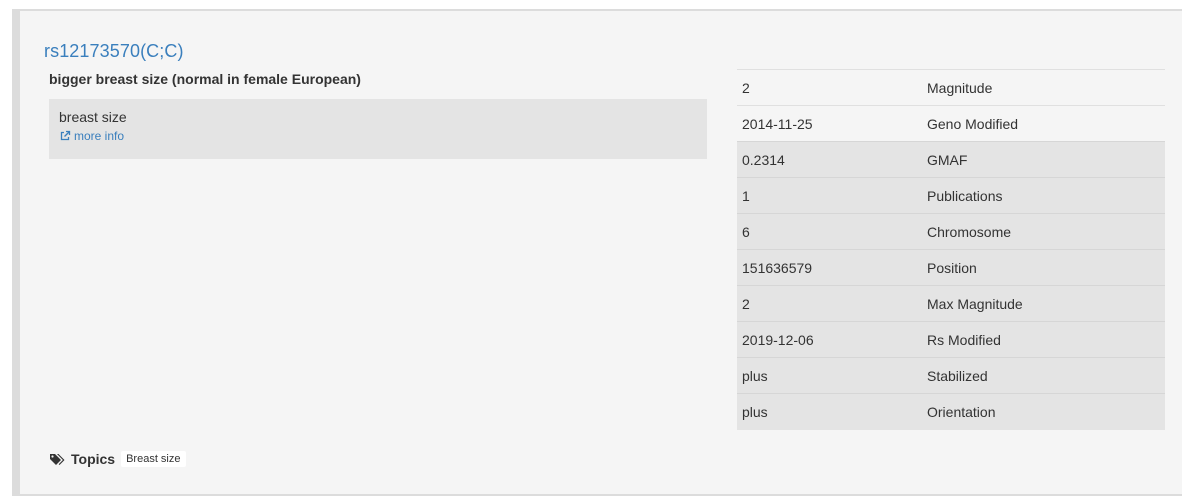  I want to click on attribute-value: 1, so click(829, 195).